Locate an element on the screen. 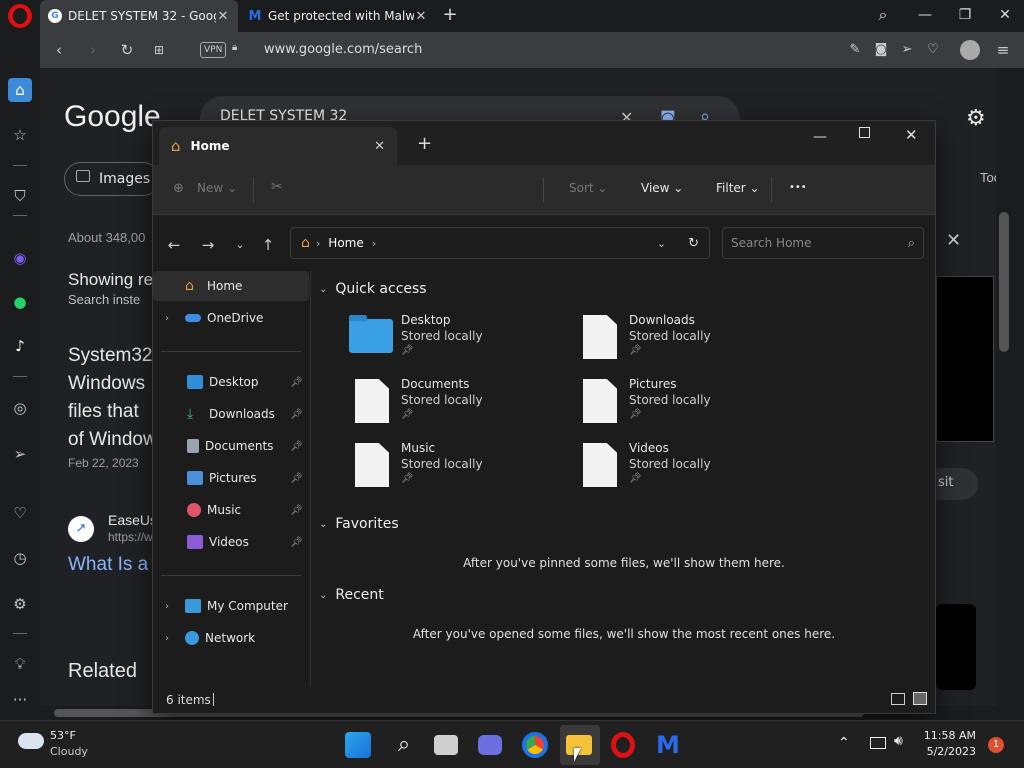  maximize-icon is located at coordinates (864, 132).